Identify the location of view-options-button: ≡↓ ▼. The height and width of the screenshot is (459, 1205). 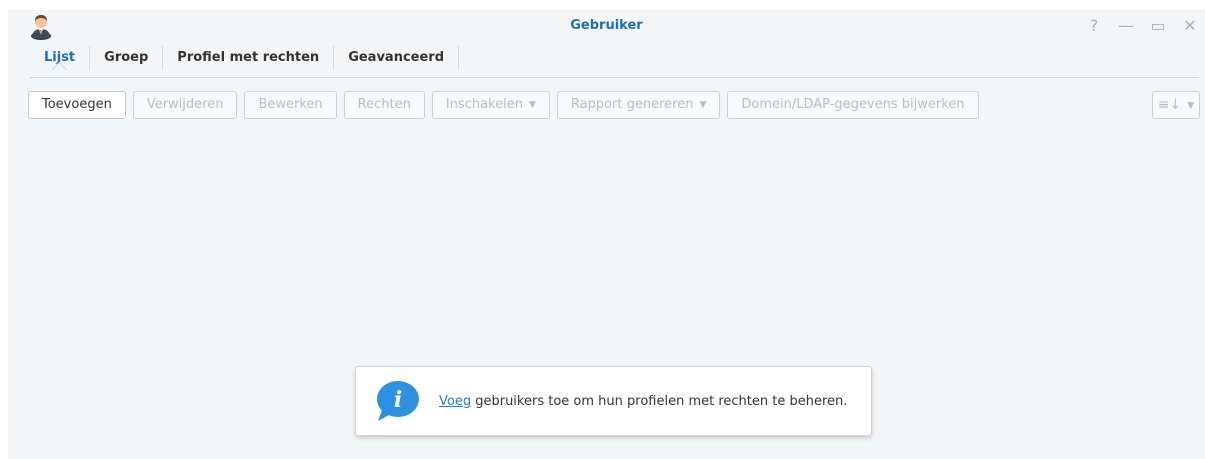
(1176, 105).